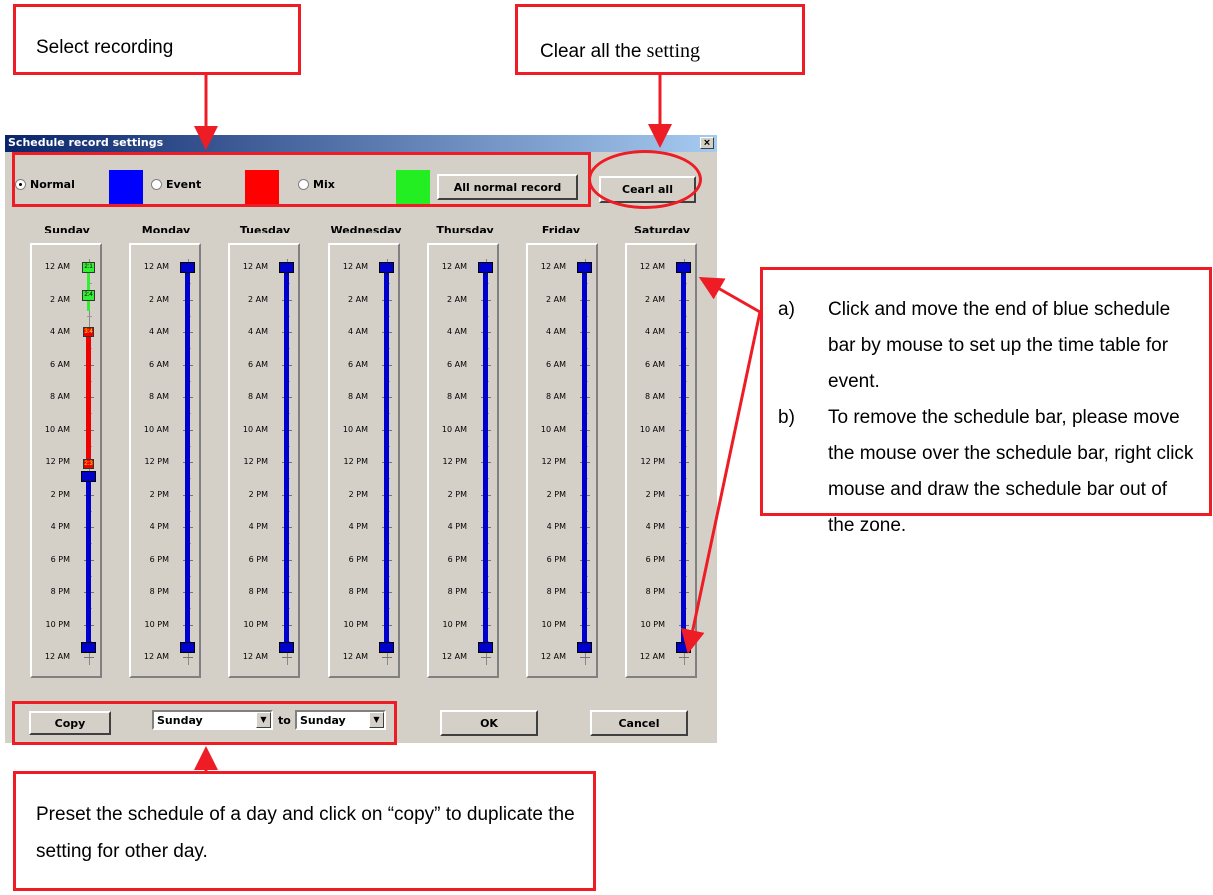  I want to click on cancel-label: Cancel, so click(639, 723).